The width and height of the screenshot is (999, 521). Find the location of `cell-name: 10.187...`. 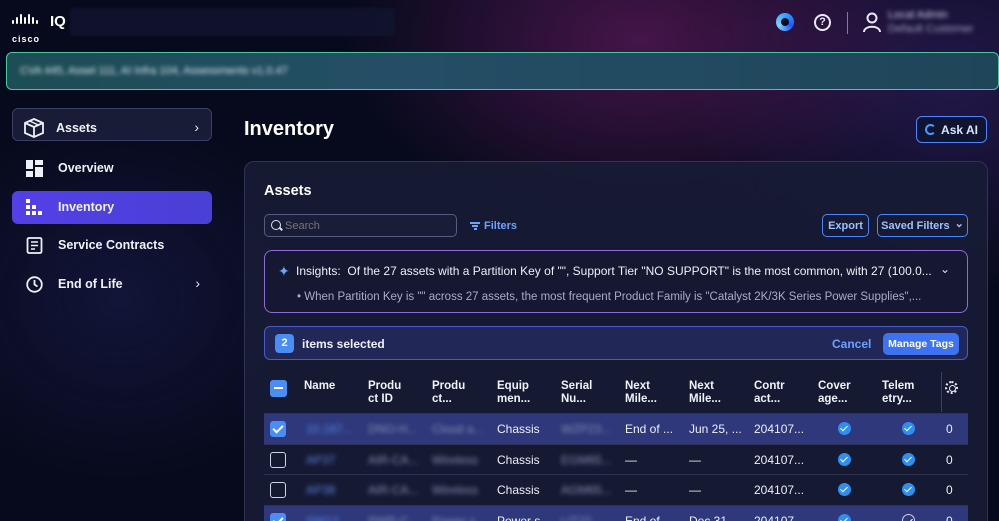

cell-name: 10.187... is located at coordinates (331, 429).